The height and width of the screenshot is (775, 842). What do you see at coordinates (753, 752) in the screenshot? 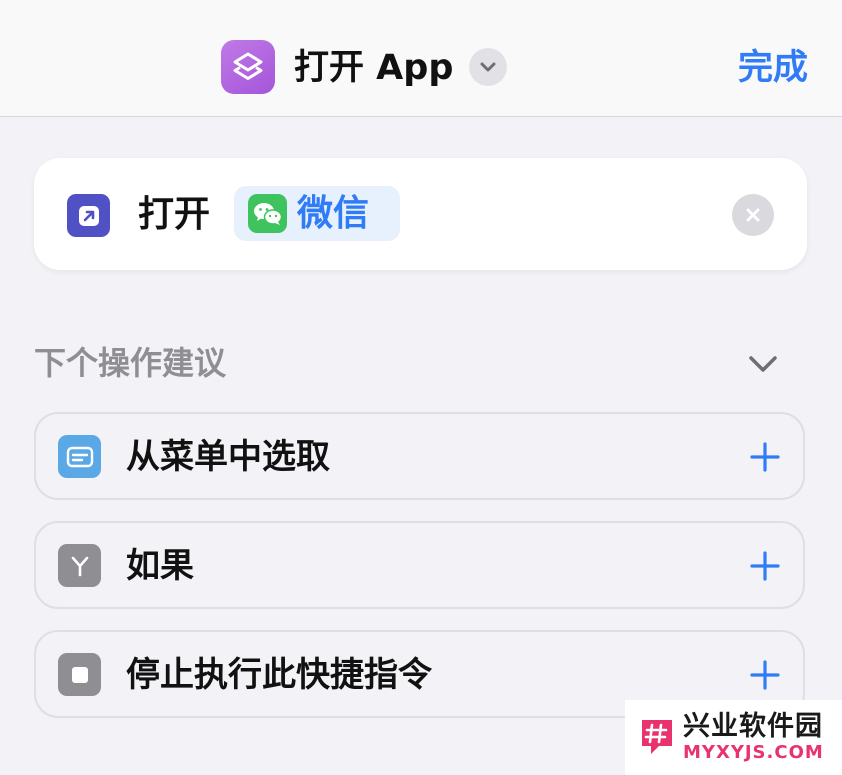
I see `watermark-domain: MYXYJS.COM` at bounding box center [753, 752].